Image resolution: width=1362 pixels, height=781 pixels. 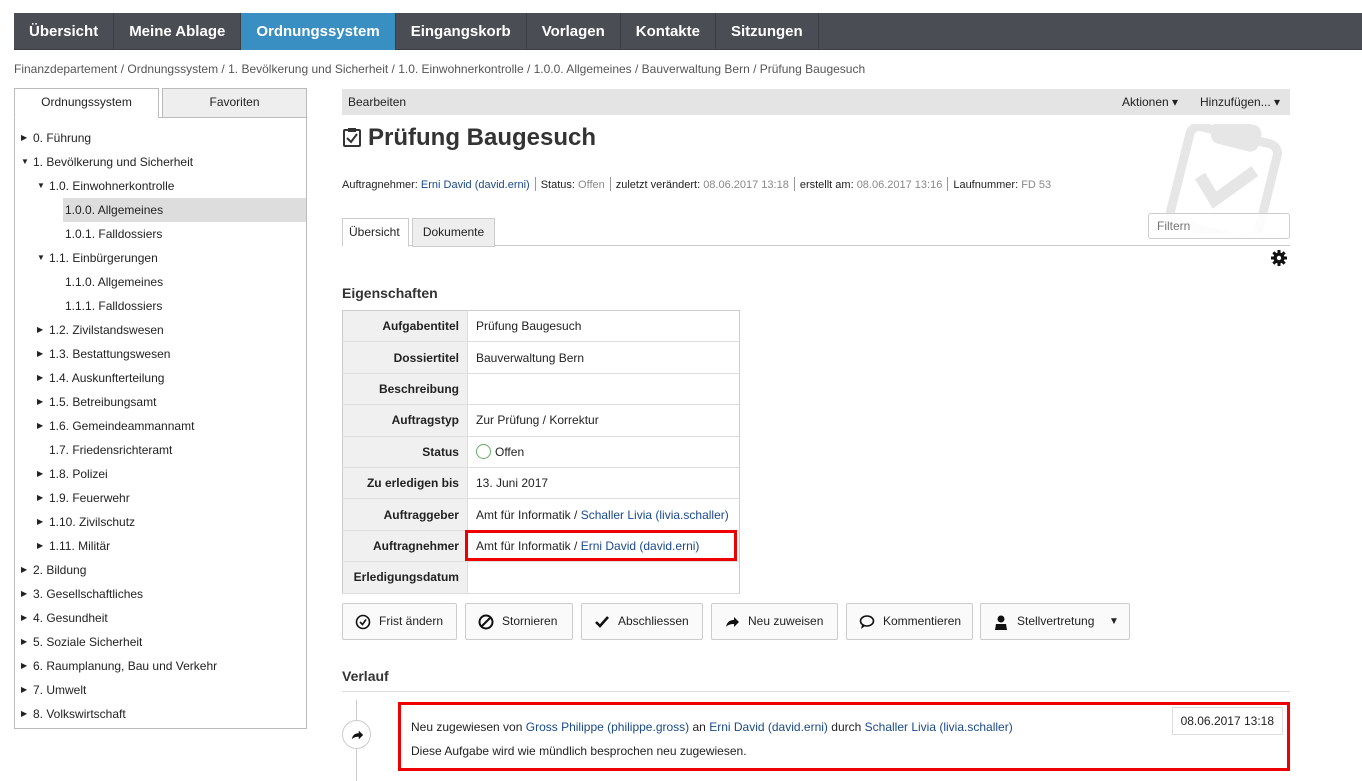 What do you see at coordinates (160, 426) in the screenshot?
I see `tree-item: ▶ 1.6. Gemeindeammannamt` at bounding box center [160, 426].